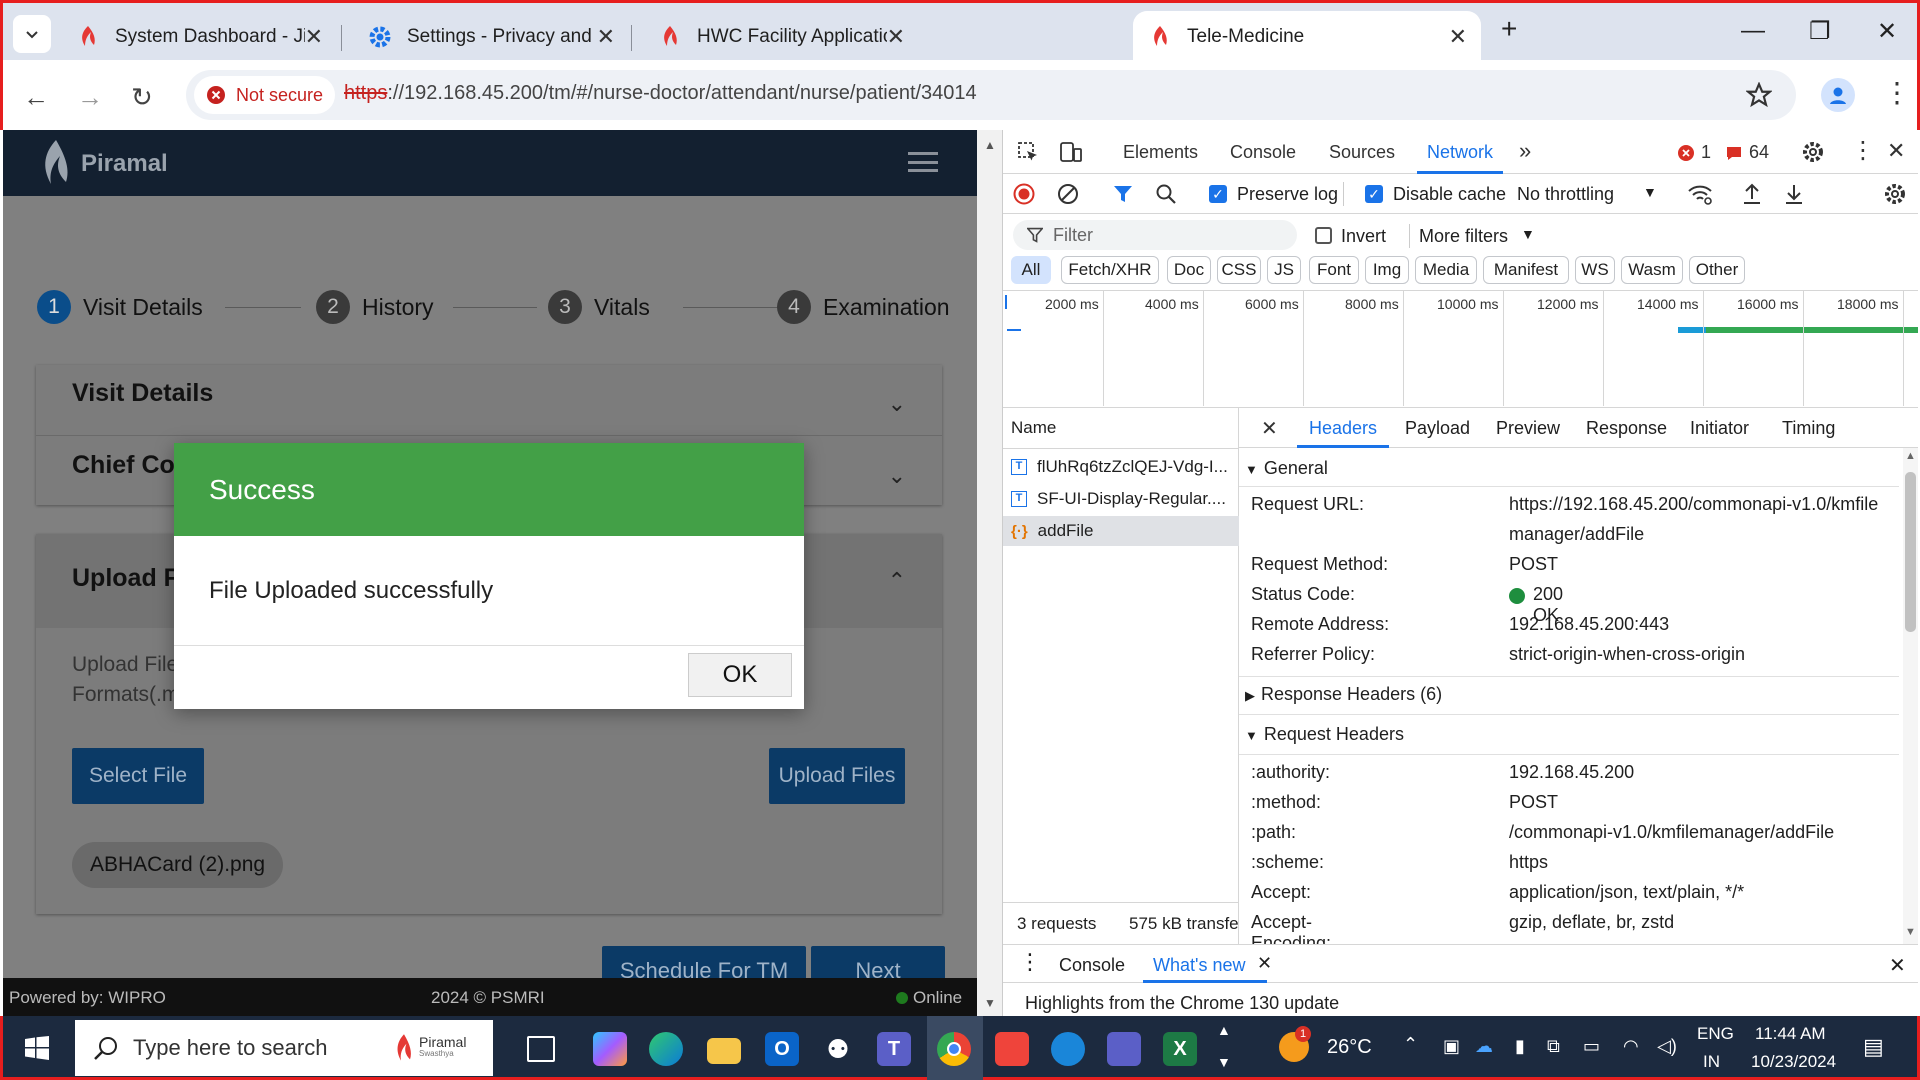 This screenshot has width=1920, height=1080. What do you see at coordinates (1759, 95) in the screenshot?
I see `bookmark-star-icon` at bounding box center [1759, 95].